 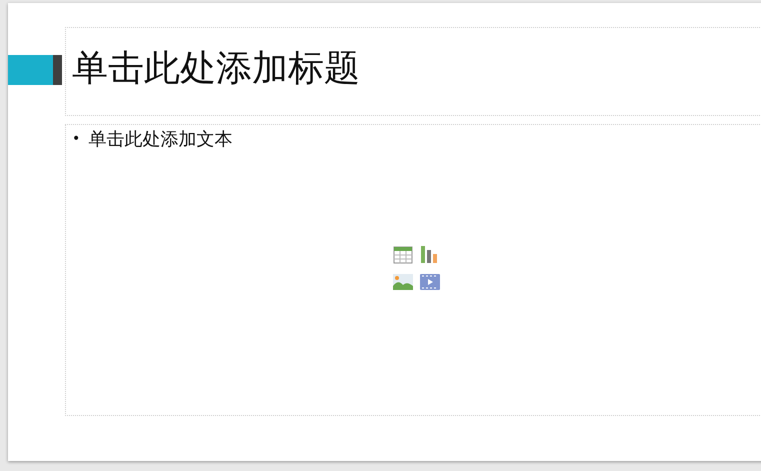 I want to click on video-icon, so click(x=430, y=282).